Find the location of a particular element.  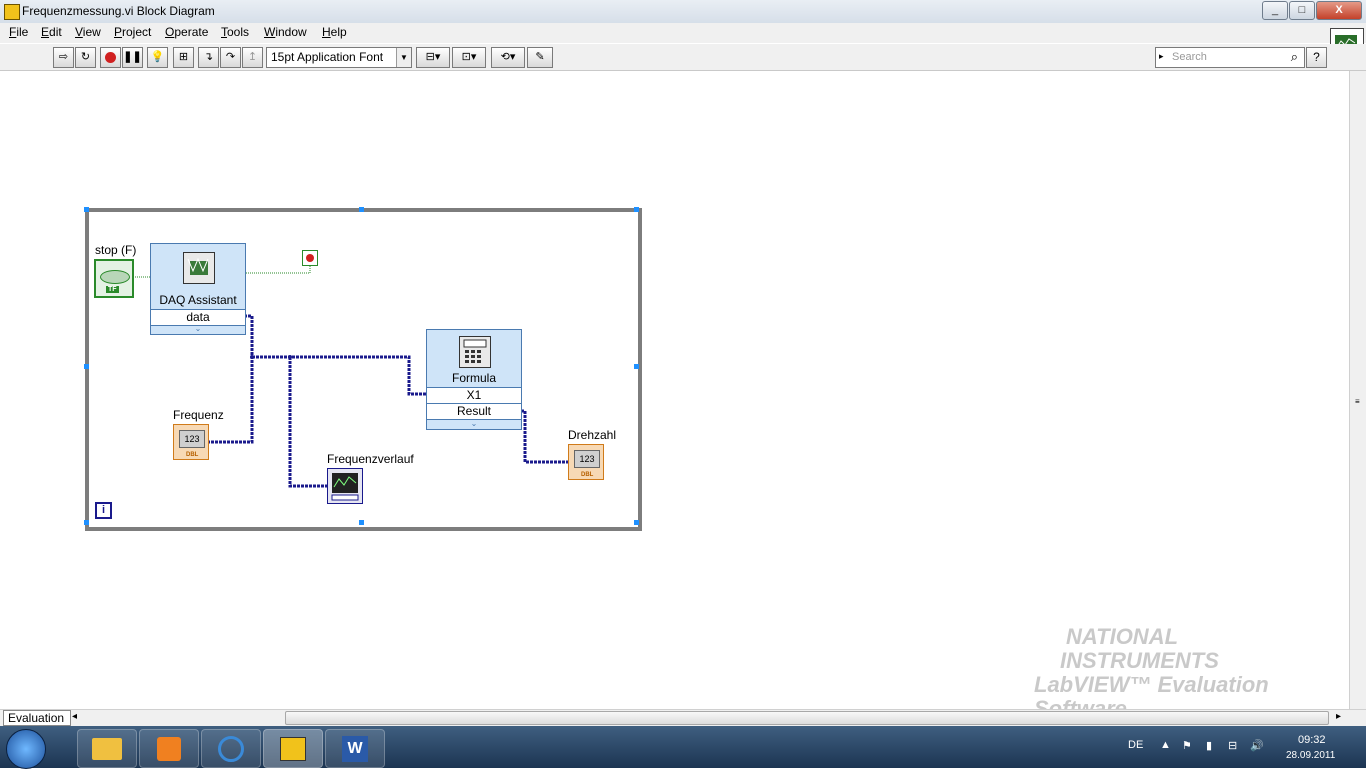

daq-assistant-icon is located at coordinates (199, 268).